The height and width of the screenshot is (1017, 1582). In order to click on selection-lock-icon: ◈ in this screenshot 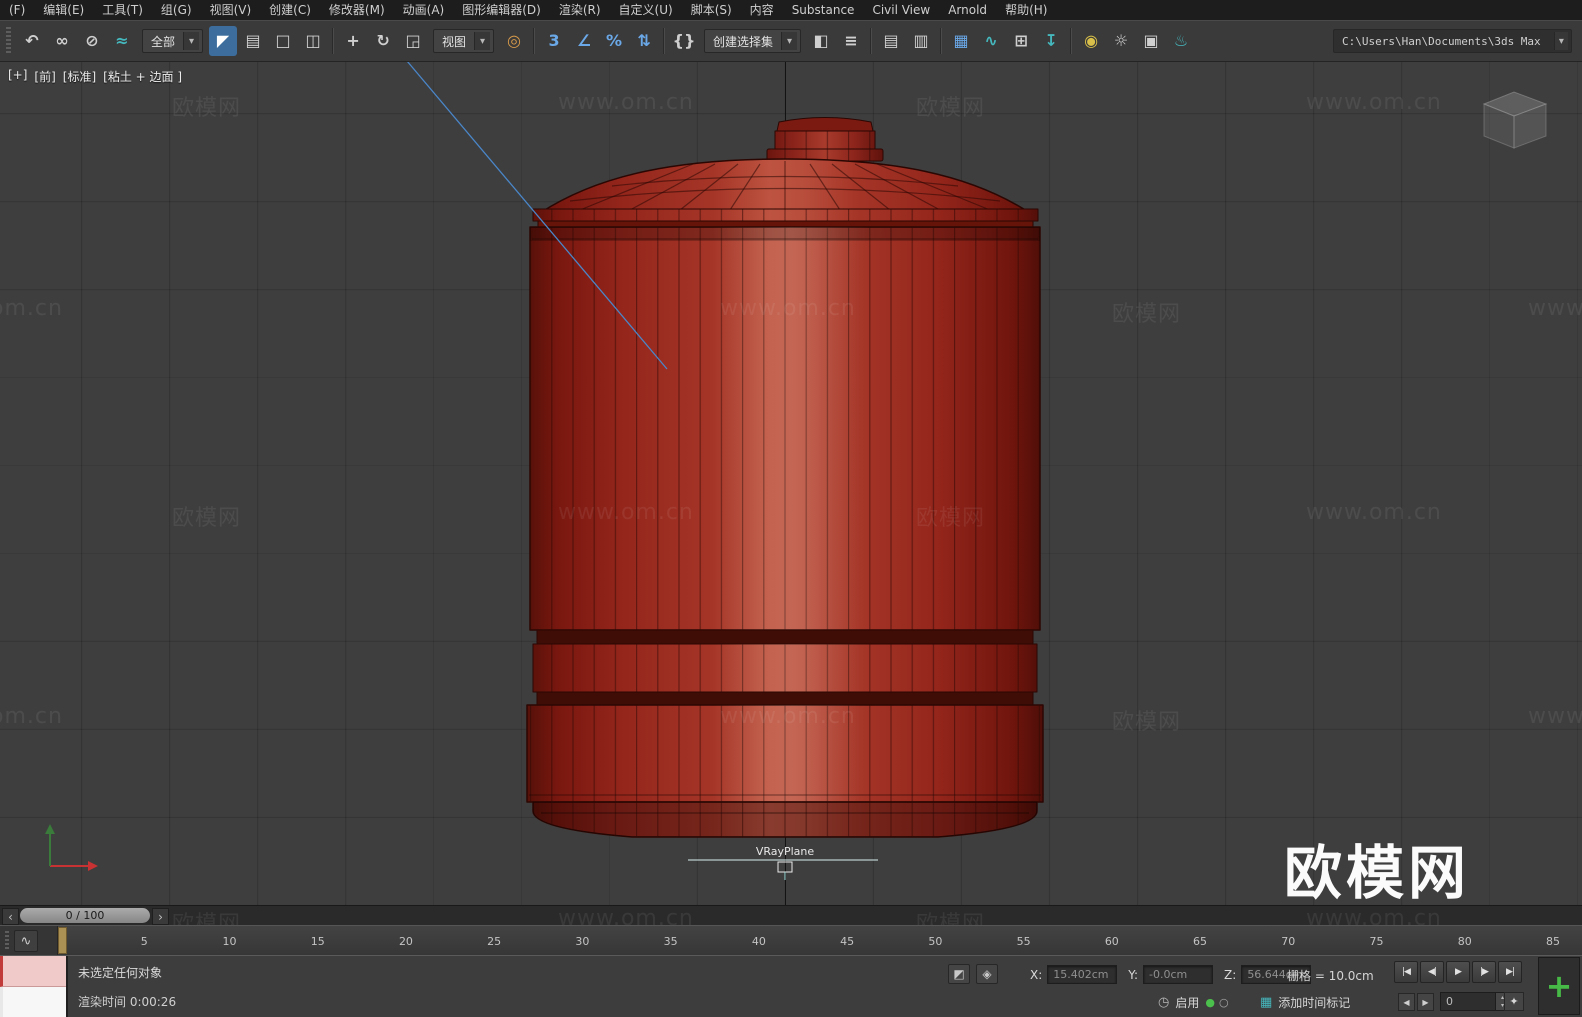, I will do `click(987, 974)`.